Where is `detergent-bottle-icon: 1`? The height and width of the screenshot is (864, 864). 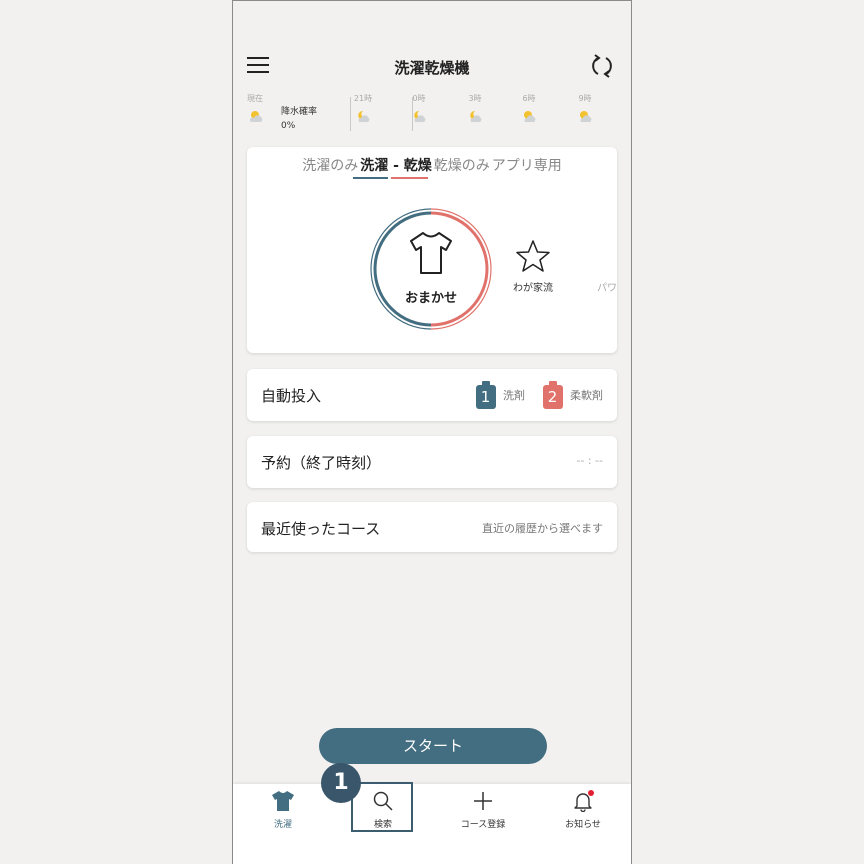 detergent-bottle-icon: 1 is located at coordinates (485, 395).